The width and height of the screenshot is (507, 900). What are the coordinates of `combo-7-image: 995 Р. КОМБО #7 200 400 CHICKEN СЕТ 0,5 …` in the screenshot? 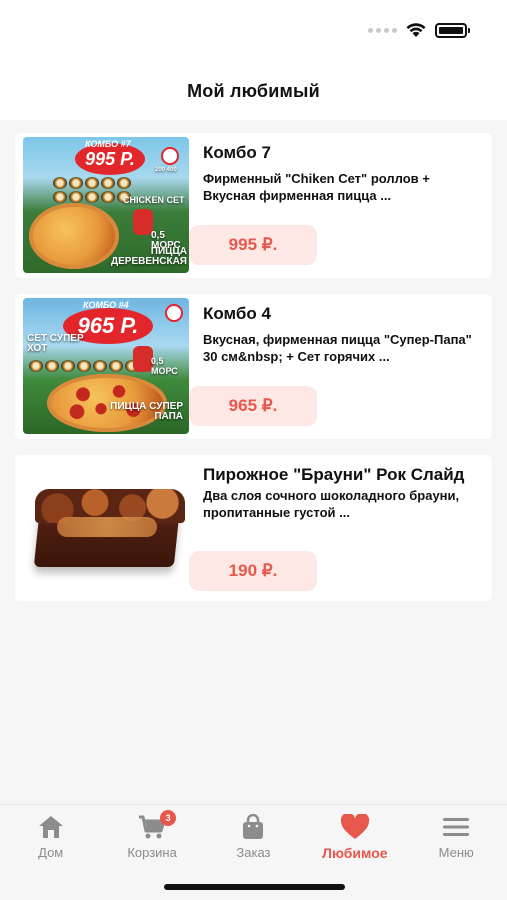 It's located at (106, 205).